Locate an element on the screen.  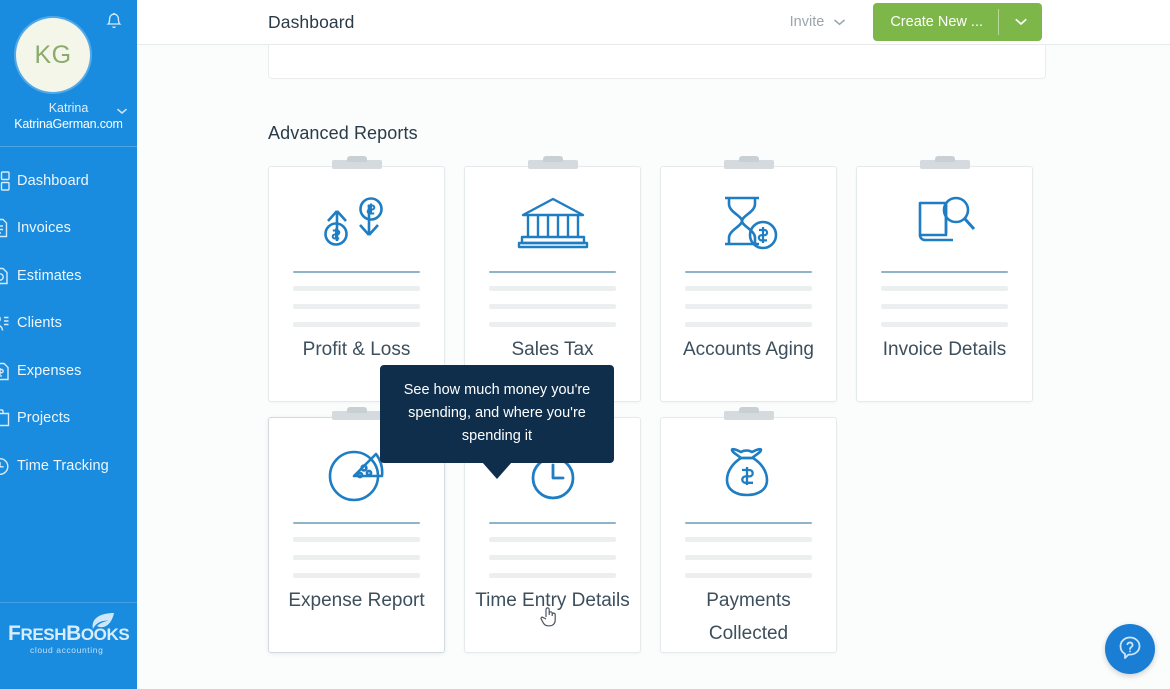
brand-name: FRESHBOOKS is located at coordinates (69, 633).